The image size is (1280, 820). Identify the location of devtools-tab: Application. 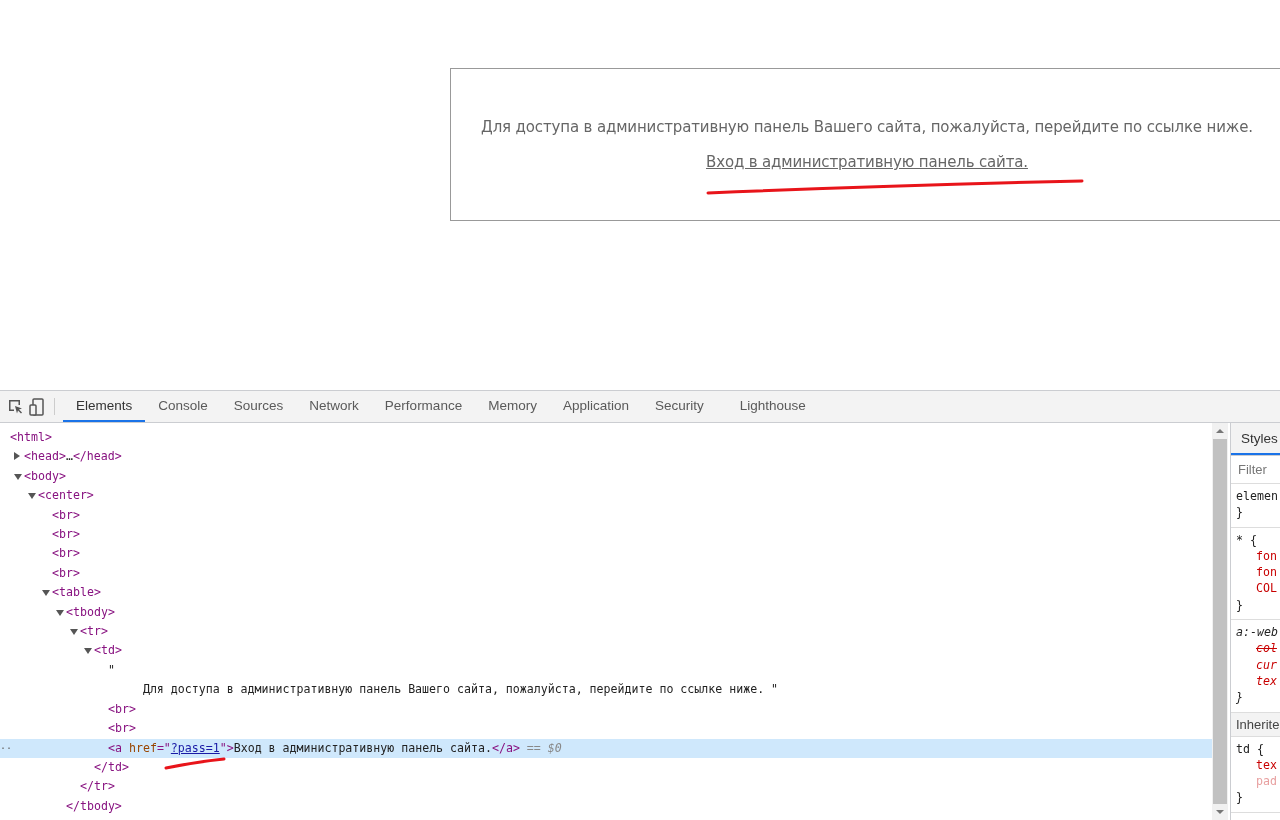
(595, 406).